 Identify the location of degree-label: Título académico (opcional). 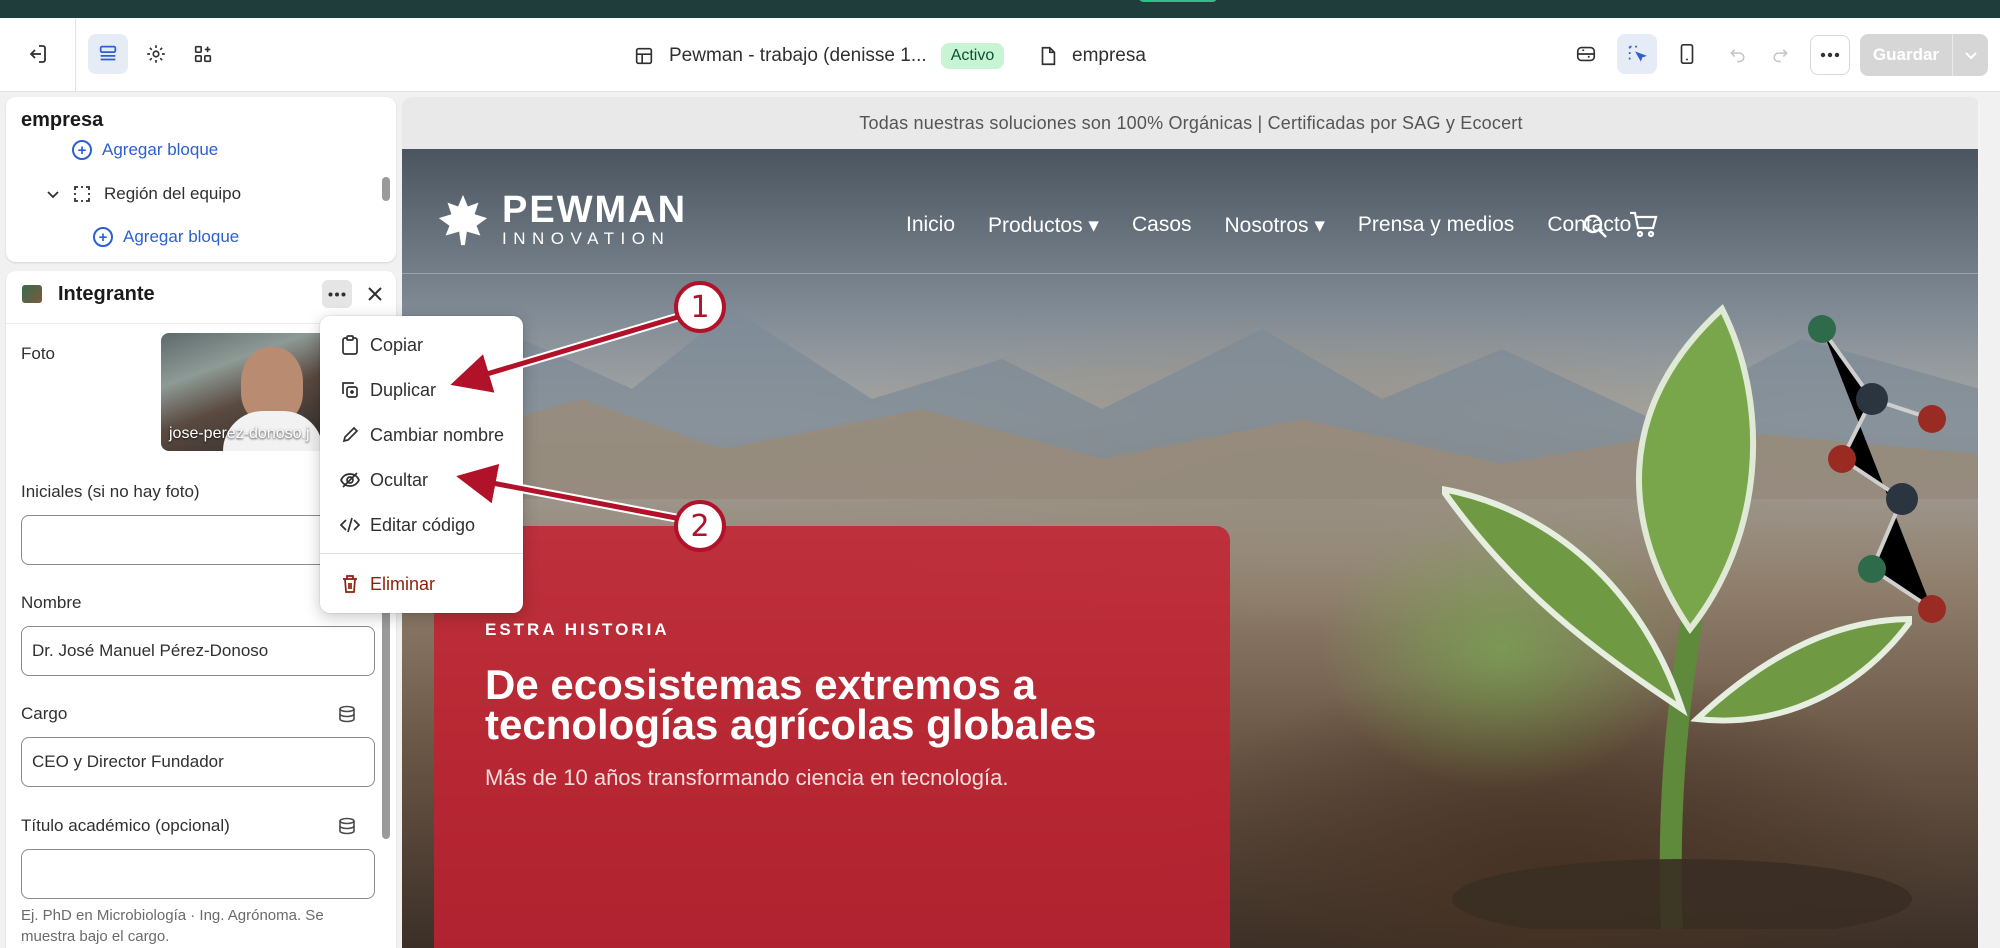
(125, 825).